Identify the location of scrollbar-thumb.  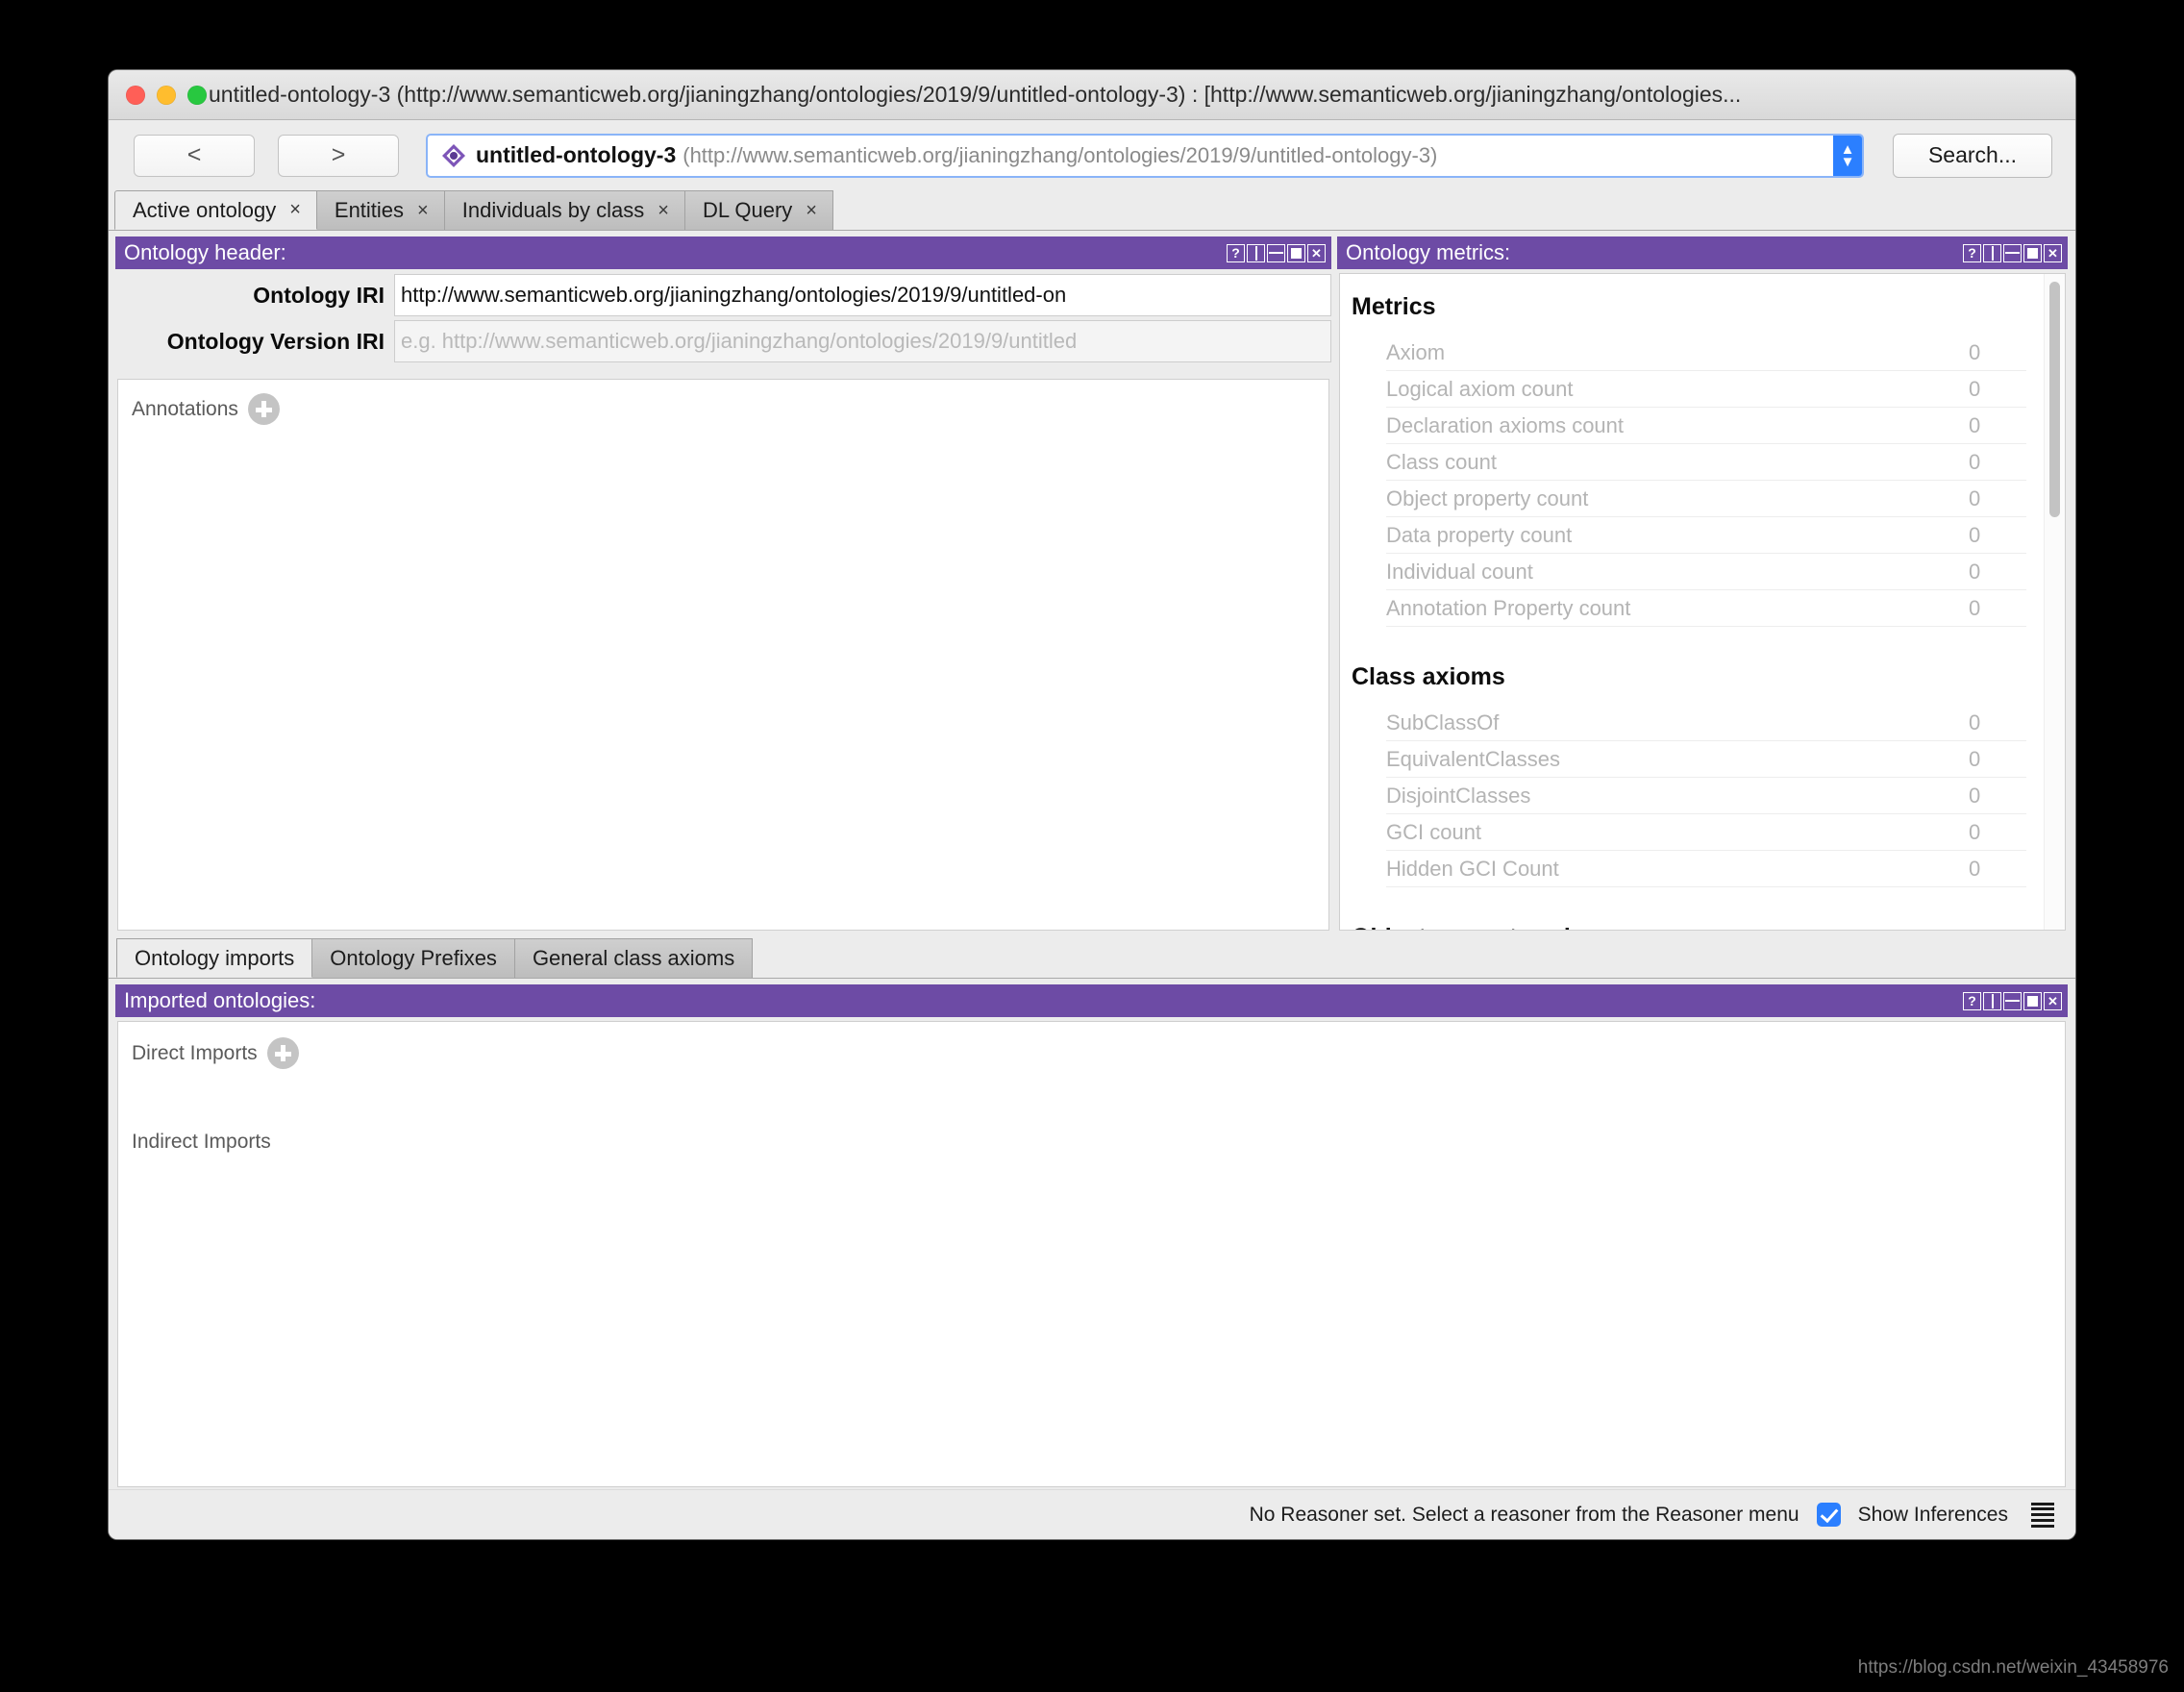
(2054, 399).